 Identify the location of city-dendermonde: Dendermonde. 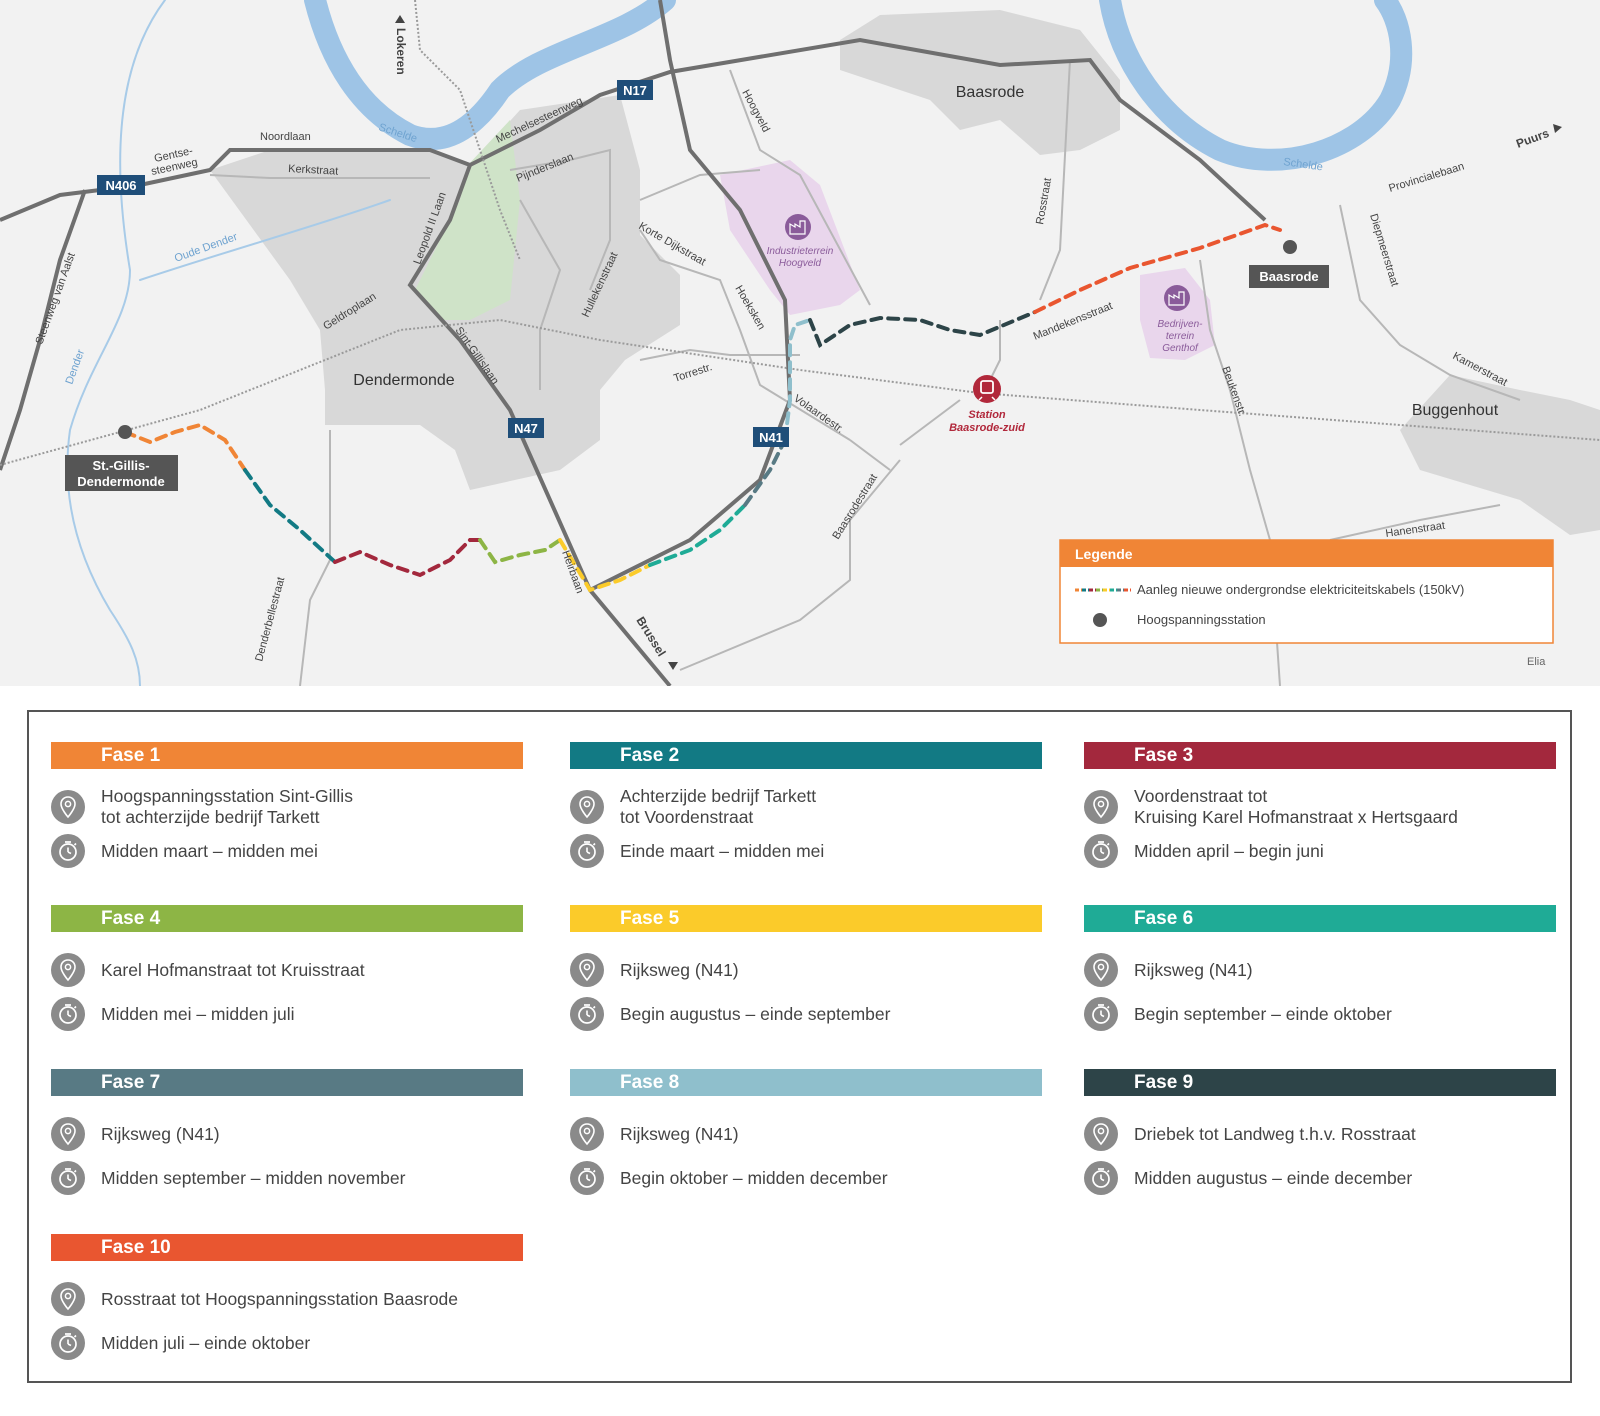
(404, 380).